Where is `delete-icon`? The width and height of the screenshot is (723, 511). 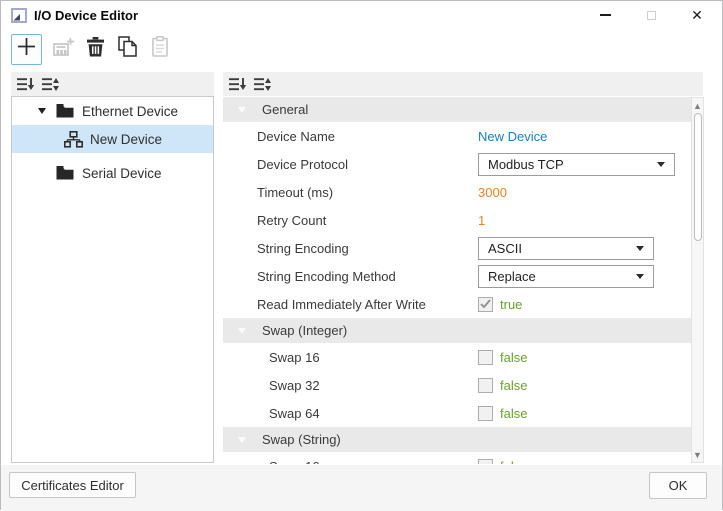
delete-icon is located at coordinates (95, 49).